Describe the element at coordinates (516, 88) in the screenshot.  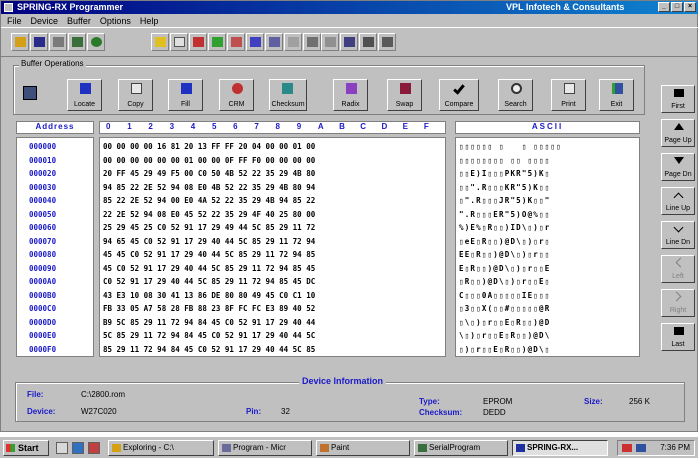
I see `search-icon` at that location.